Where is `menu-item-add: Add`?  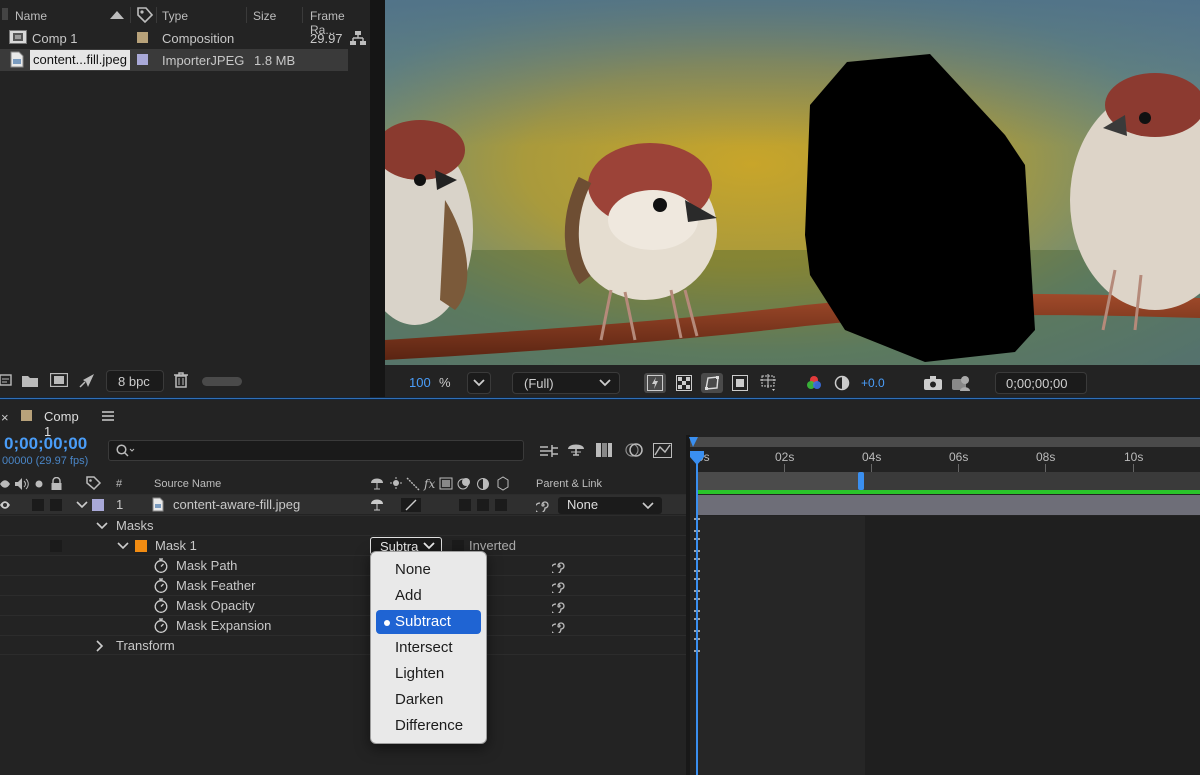
menu-item-add: Add is located at coordinates (428, 596).